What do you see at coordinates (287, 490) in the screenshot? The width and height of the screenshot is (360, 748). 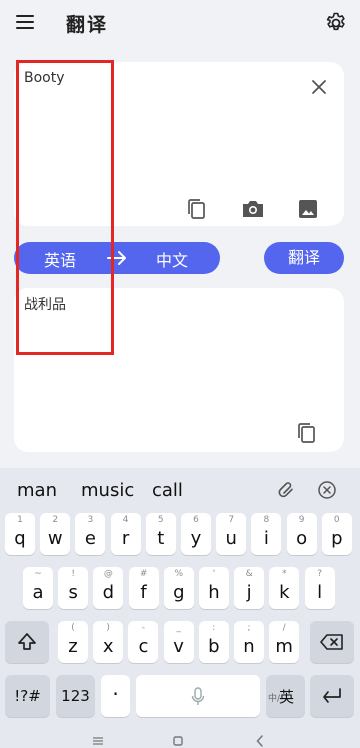 I see `clipboard-icon` at bounding box center [287, 490].